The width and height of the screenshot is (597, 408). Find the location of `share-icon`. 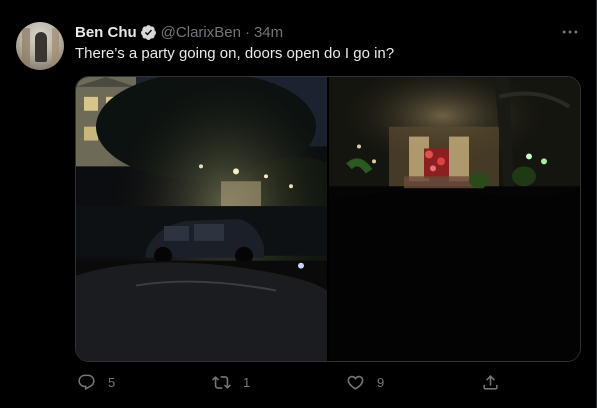

share-icon is located at coordinates (490, 382).